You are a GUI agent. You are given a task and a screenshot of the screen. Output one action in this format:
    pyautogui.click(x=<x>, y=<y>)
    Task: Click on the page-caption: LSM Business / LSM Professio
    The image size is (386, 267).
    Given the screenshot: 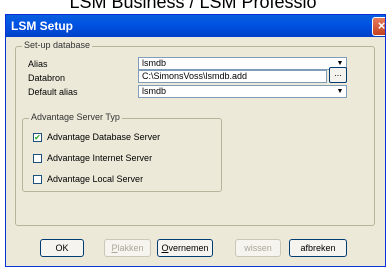 What is the action you would take?
    pyautogui.click(x=193, y=6)
    